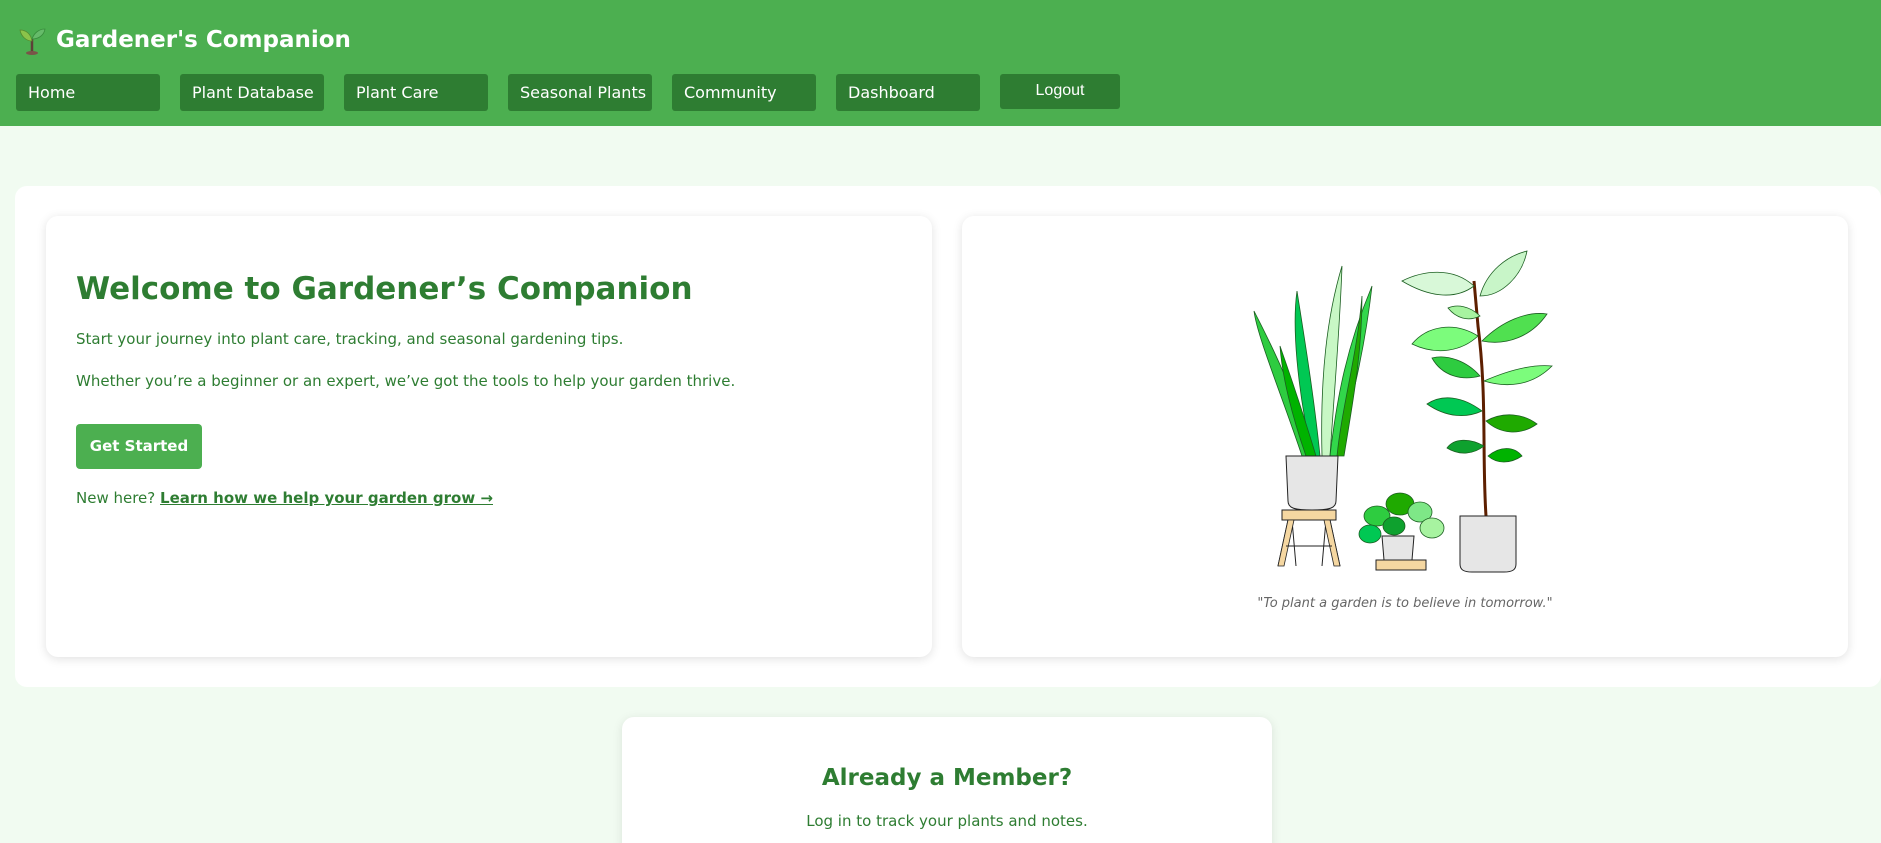  I want to click on member-title: Already a Member?, so click(947, 778).